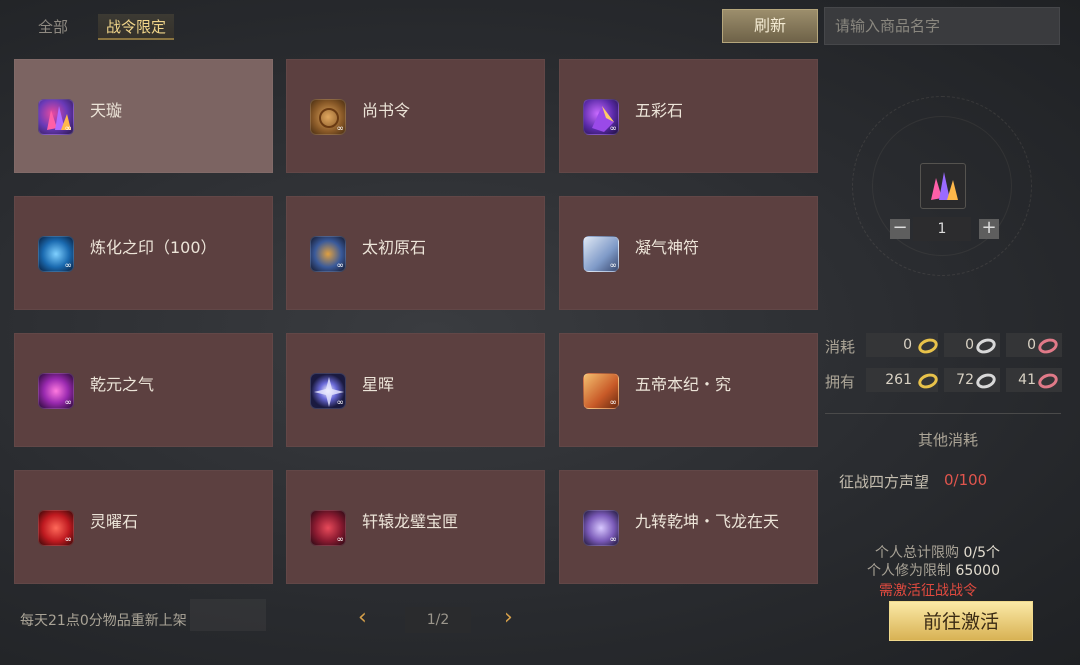  What do you see at coordinates (410, 521) in the screenshot?
I see `item-name: 轩辕龙璧宝匣` at bounding box center [410, 521].